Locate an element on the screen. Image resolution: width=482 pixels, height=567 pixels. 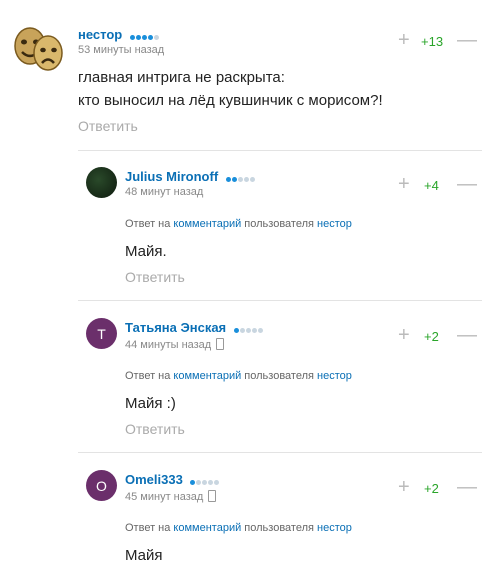
comment-text: Майя. is located at coordinates (146, 251).